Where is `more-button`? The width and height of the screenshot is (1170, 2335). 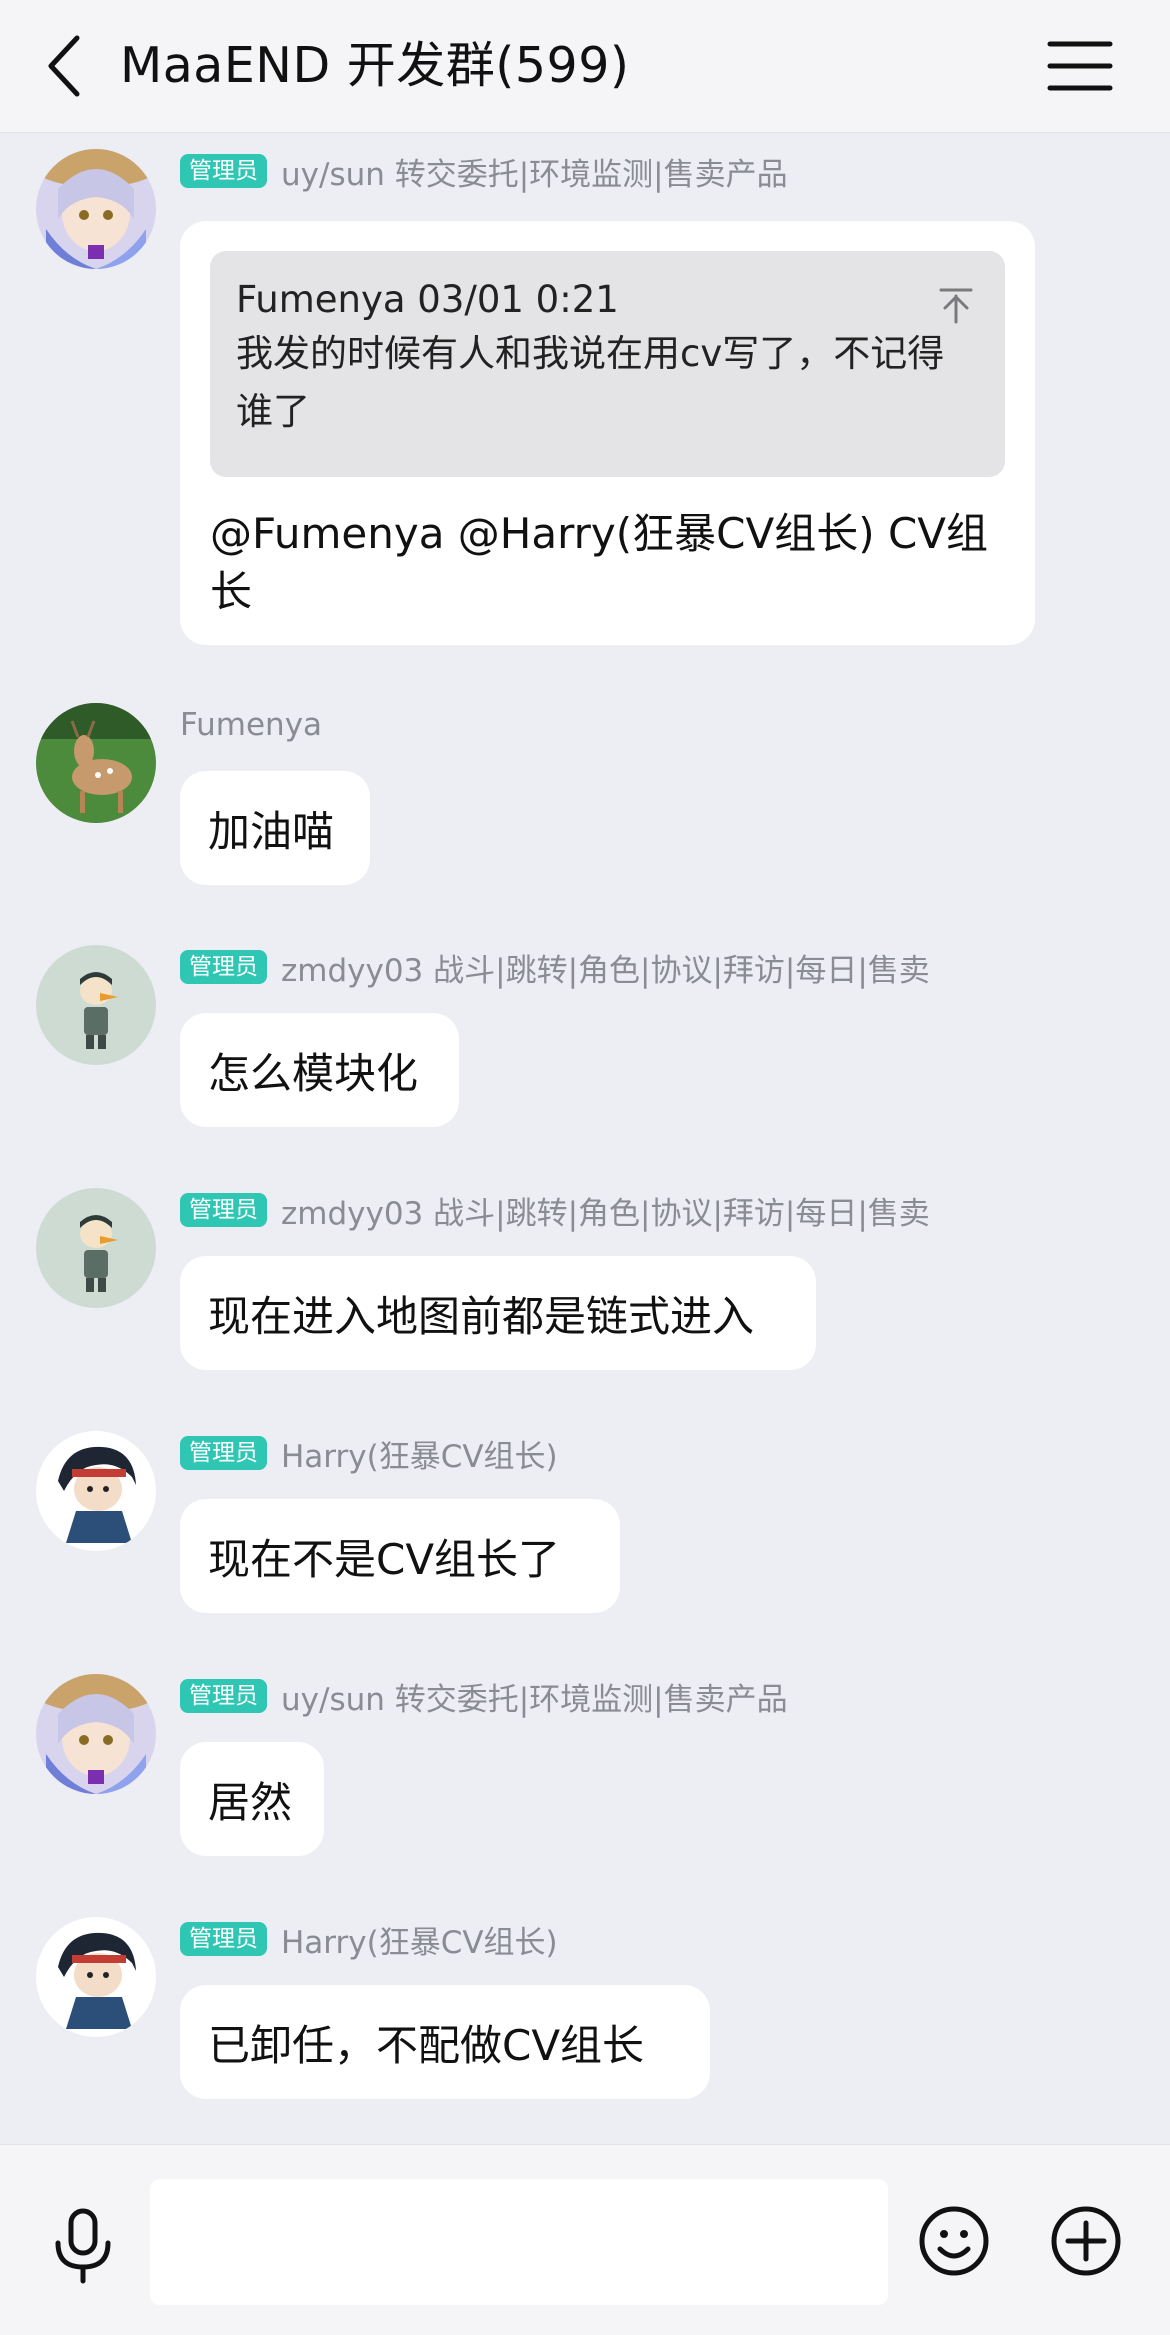 more-button is located at coordinates (1086, 2241).